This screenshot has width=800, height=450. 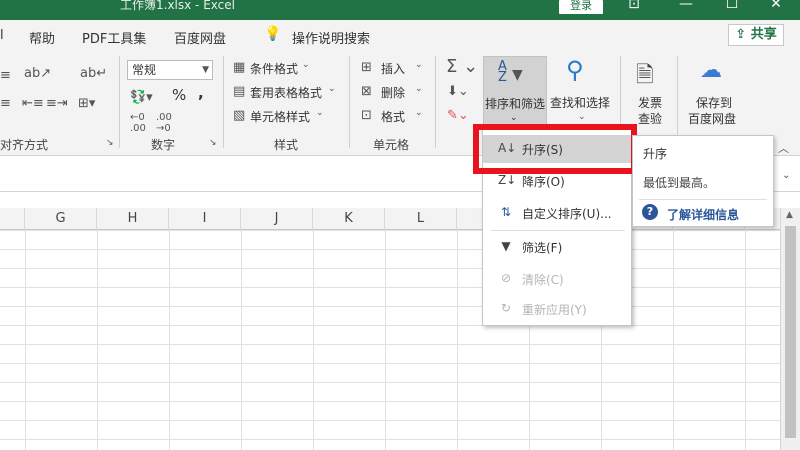 I want to click on clear-filter-icon: ⊘, so click(x=506, y=278).